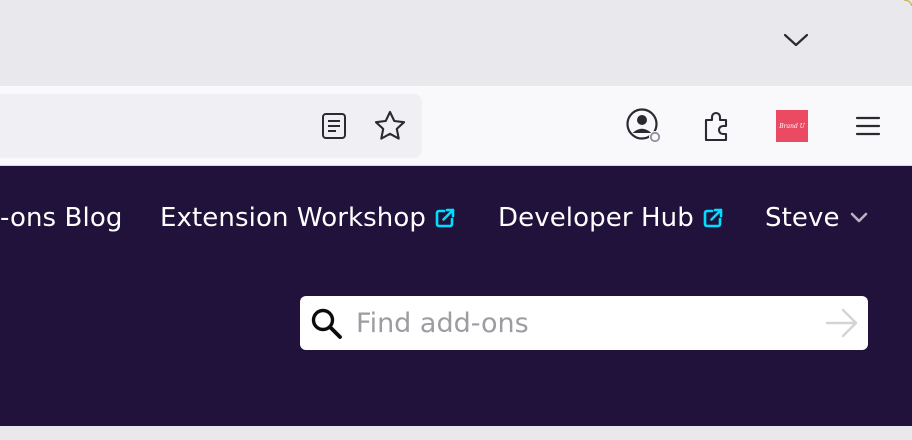  I want to click on search-icon, so click(326, 323).